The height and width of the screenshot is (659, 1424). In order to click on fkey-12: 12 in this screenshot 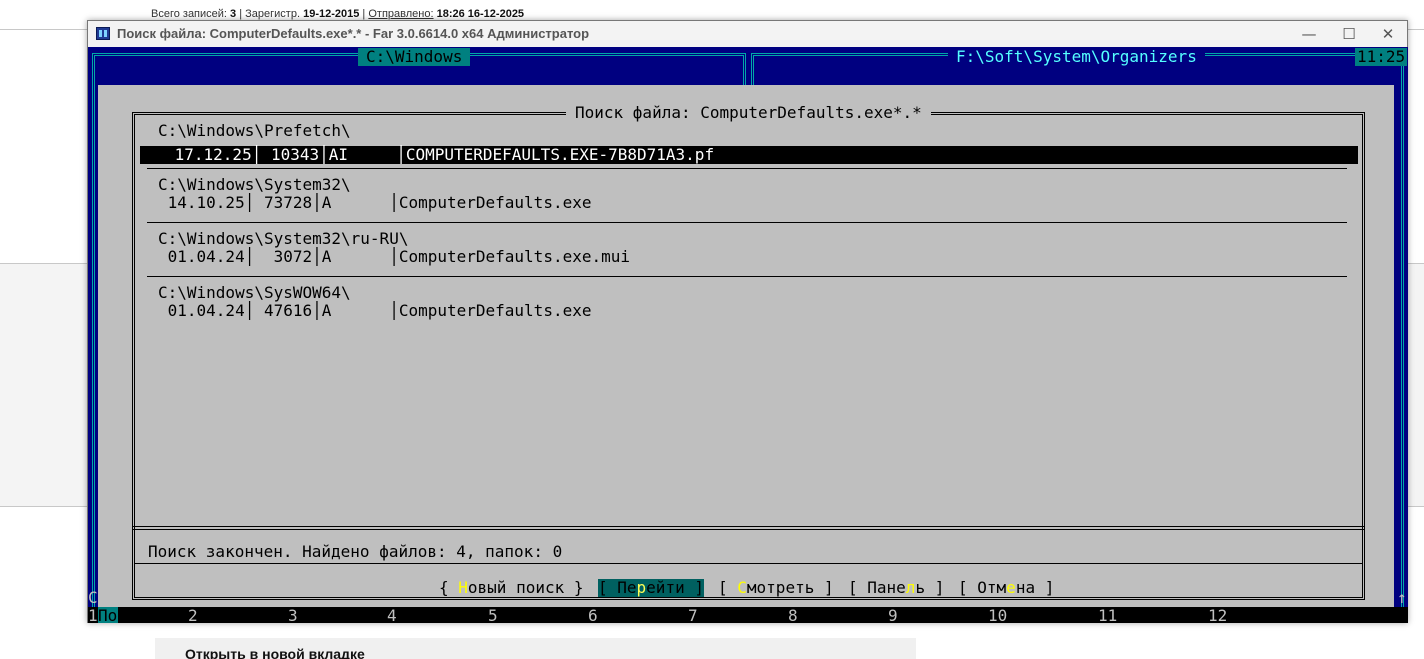, I will do `click(1217, 615)`.